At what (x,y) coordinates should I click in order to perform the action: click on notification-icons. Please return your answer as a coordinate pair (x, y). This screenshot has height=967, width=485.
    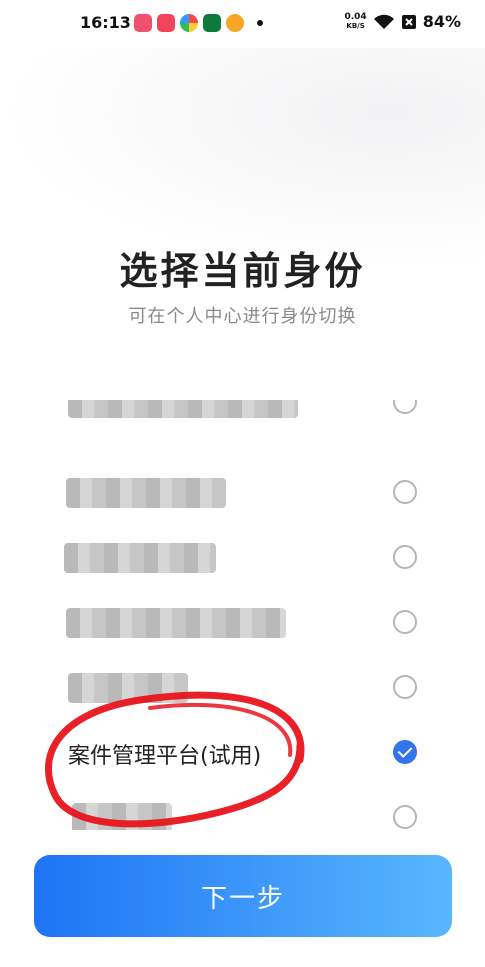
    Looking at the image, I should click on (198, 23).